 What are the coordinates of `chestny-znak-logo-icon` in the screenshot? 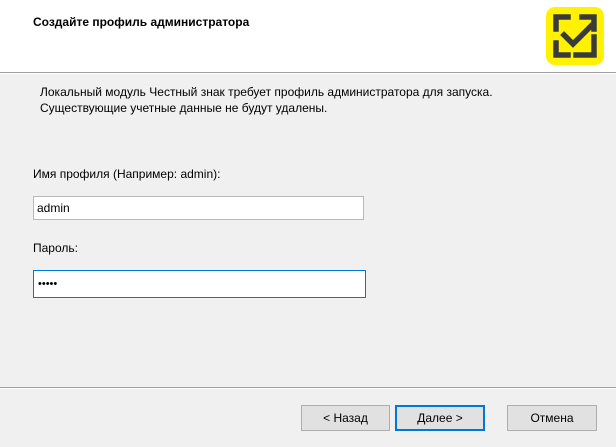 It's located at (575, 36).